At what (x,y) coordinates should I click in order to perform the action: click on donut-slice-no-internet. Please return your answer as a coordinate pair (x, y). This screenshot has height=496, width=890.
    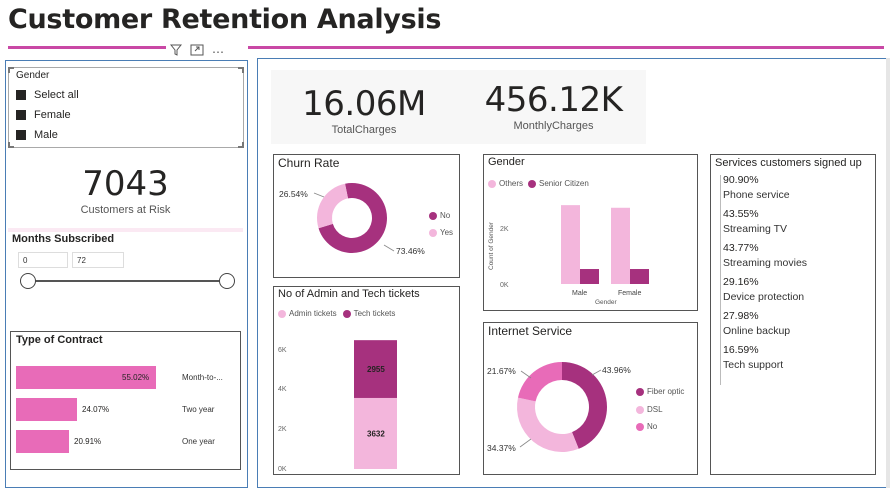
    Looking at the image, I should click on (539, 382).